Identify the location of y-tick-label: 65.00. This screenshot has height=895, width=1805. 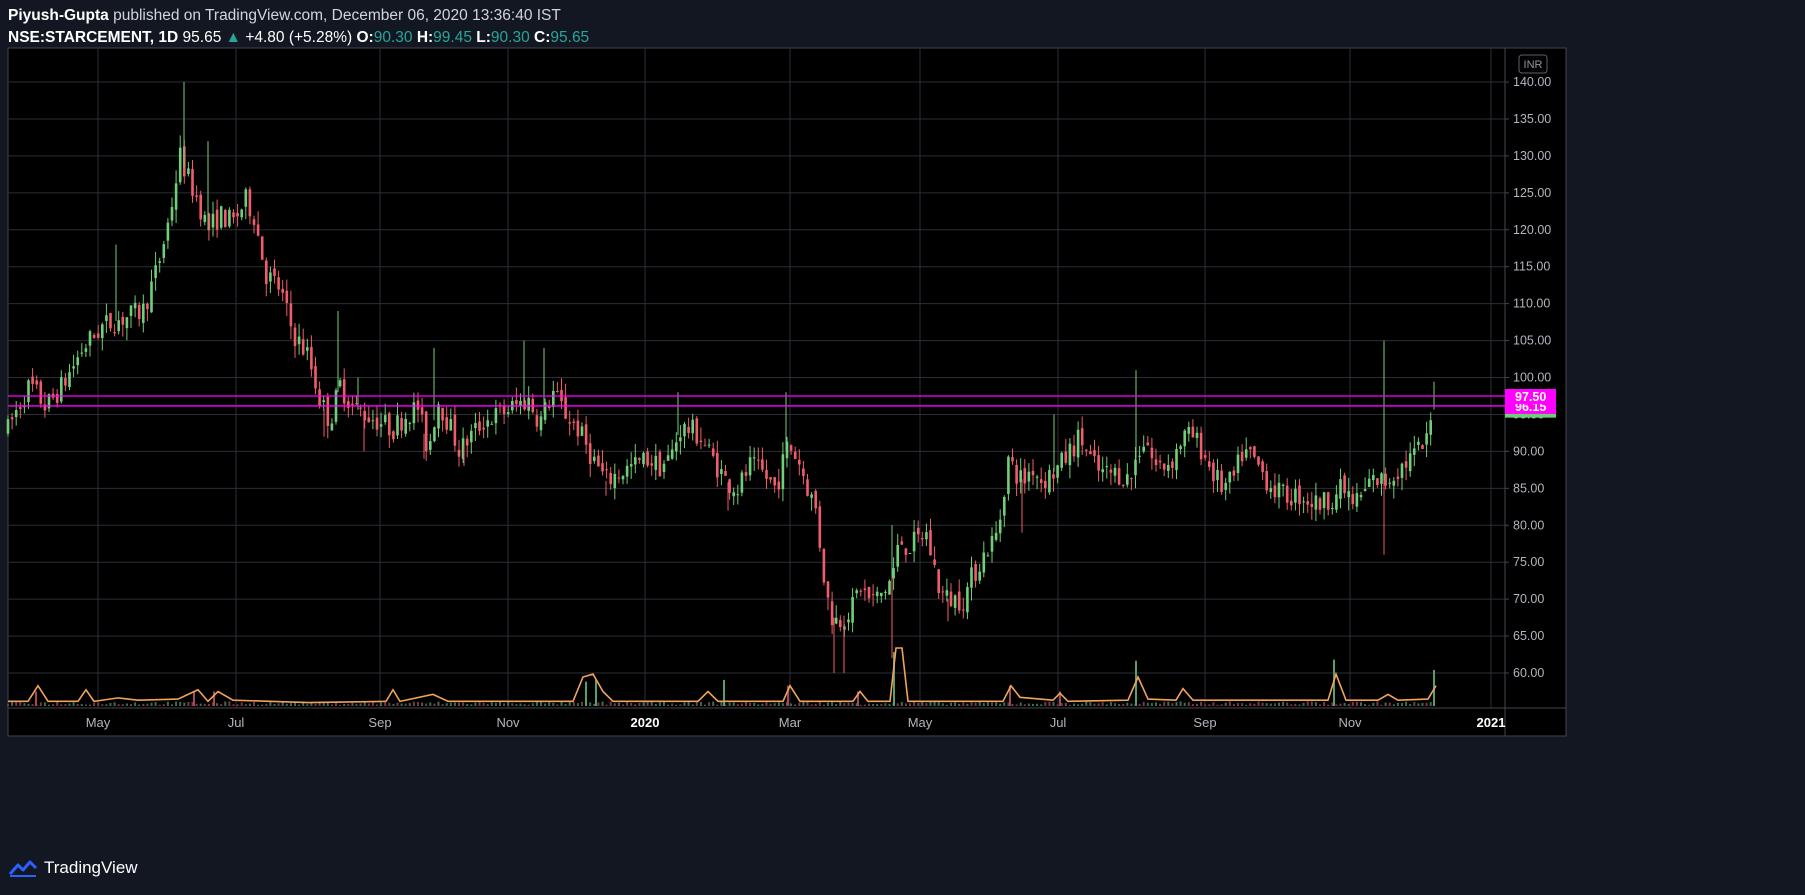
(1528, 636).